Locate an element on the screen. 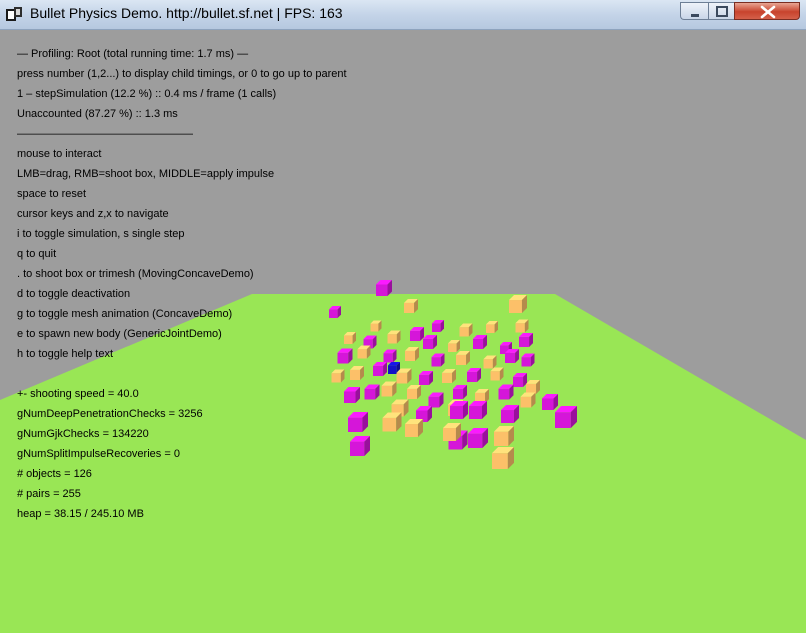 The width and height of the screenshot is (806, 633). hud-line: space to reset is located at coordinates (52, 194).